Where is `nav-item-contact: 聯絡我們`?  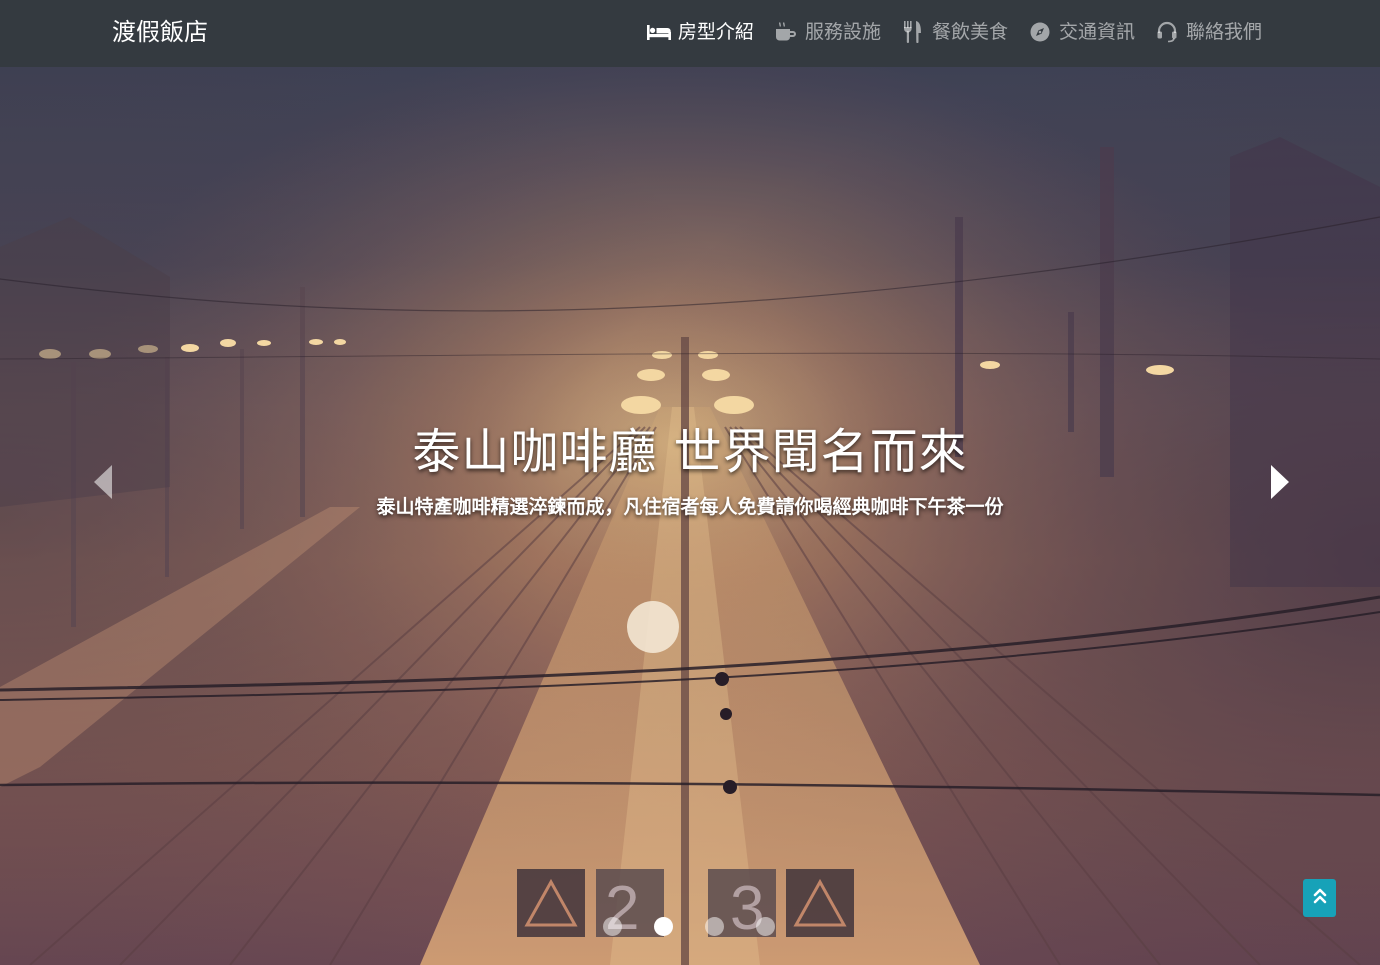 nav-item-contact: 聯絡我們 is located at coordinates (1208, 32).